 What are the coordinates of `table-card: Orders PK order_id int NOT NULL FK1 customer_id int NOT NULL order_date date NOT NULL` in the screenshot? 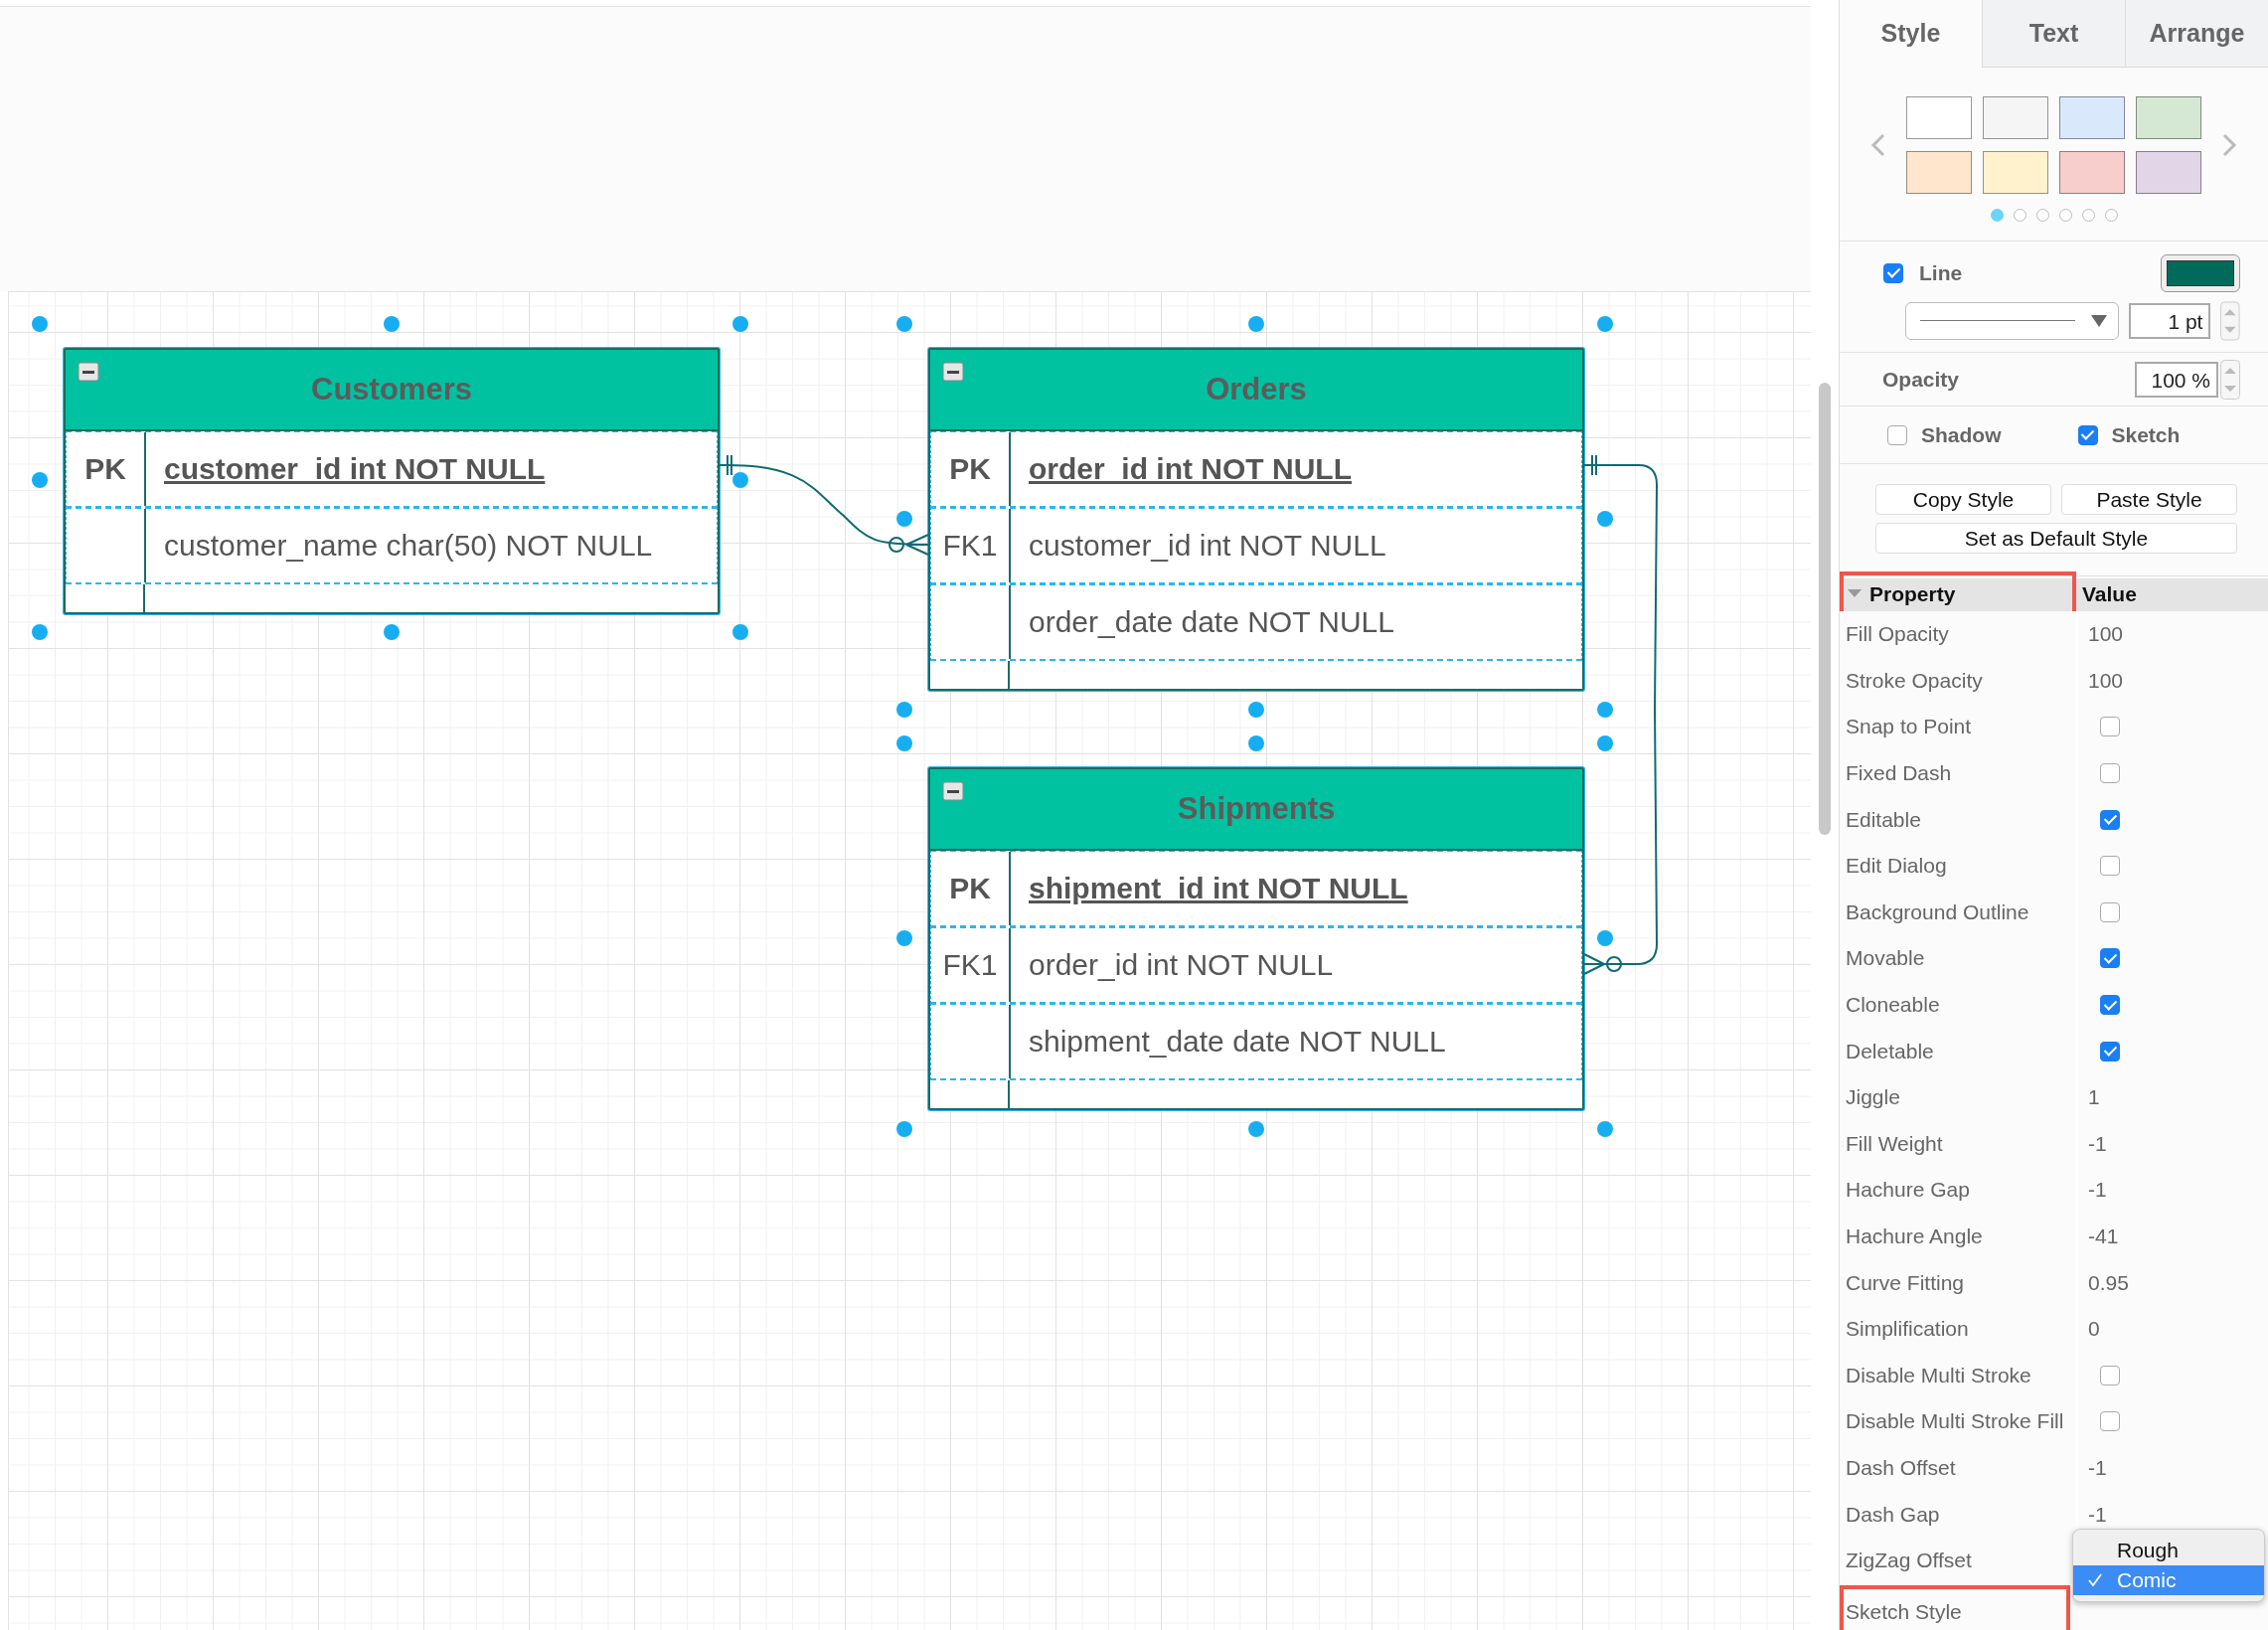 It's located at (1256, 519).